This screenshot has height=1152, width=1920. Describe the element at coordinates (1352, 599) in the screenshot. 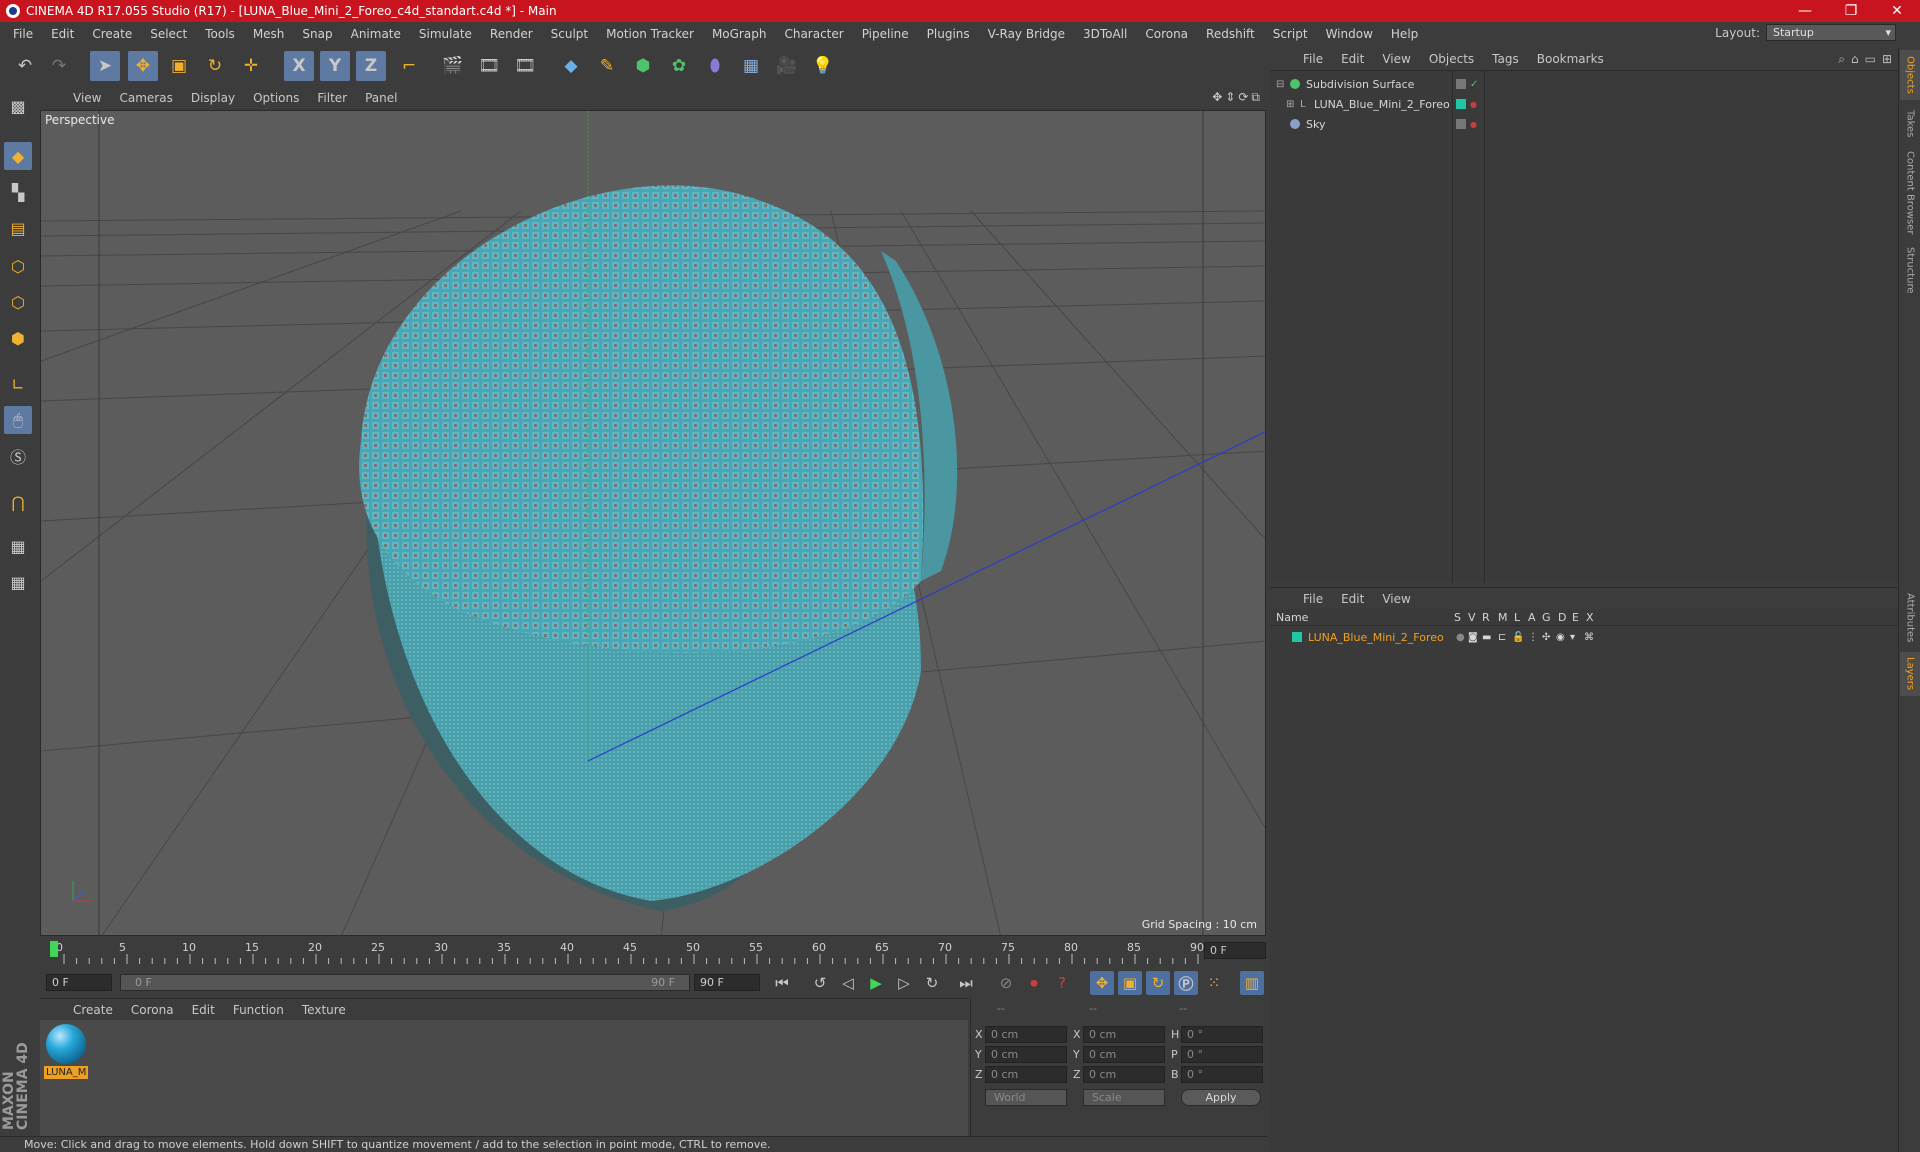

I see `layers-menu-edit: Edit` at that location.